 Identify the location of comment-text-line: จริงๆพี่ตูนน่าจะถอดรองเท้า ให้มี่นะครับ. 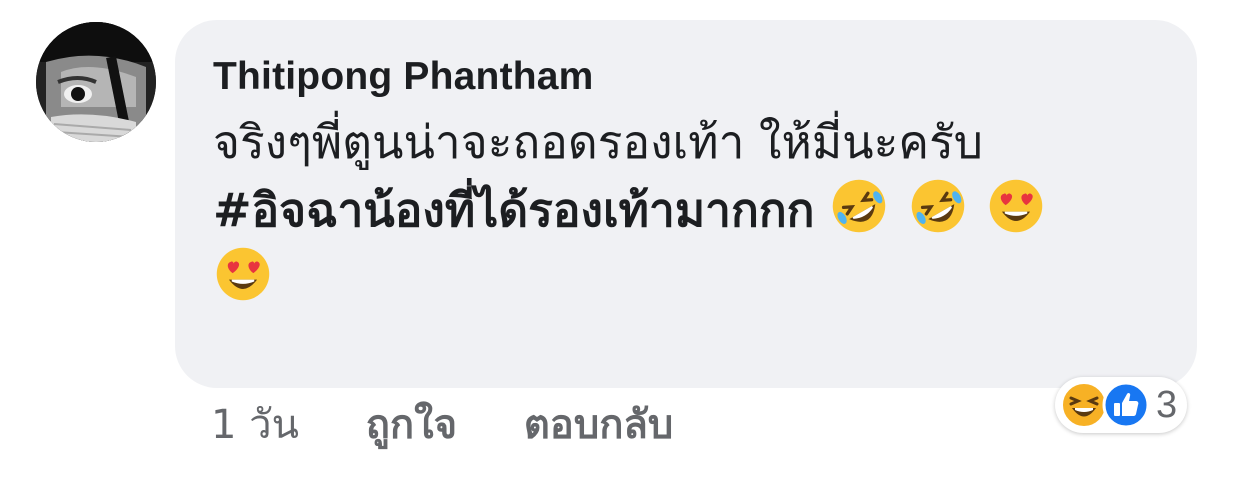
(598, 142).